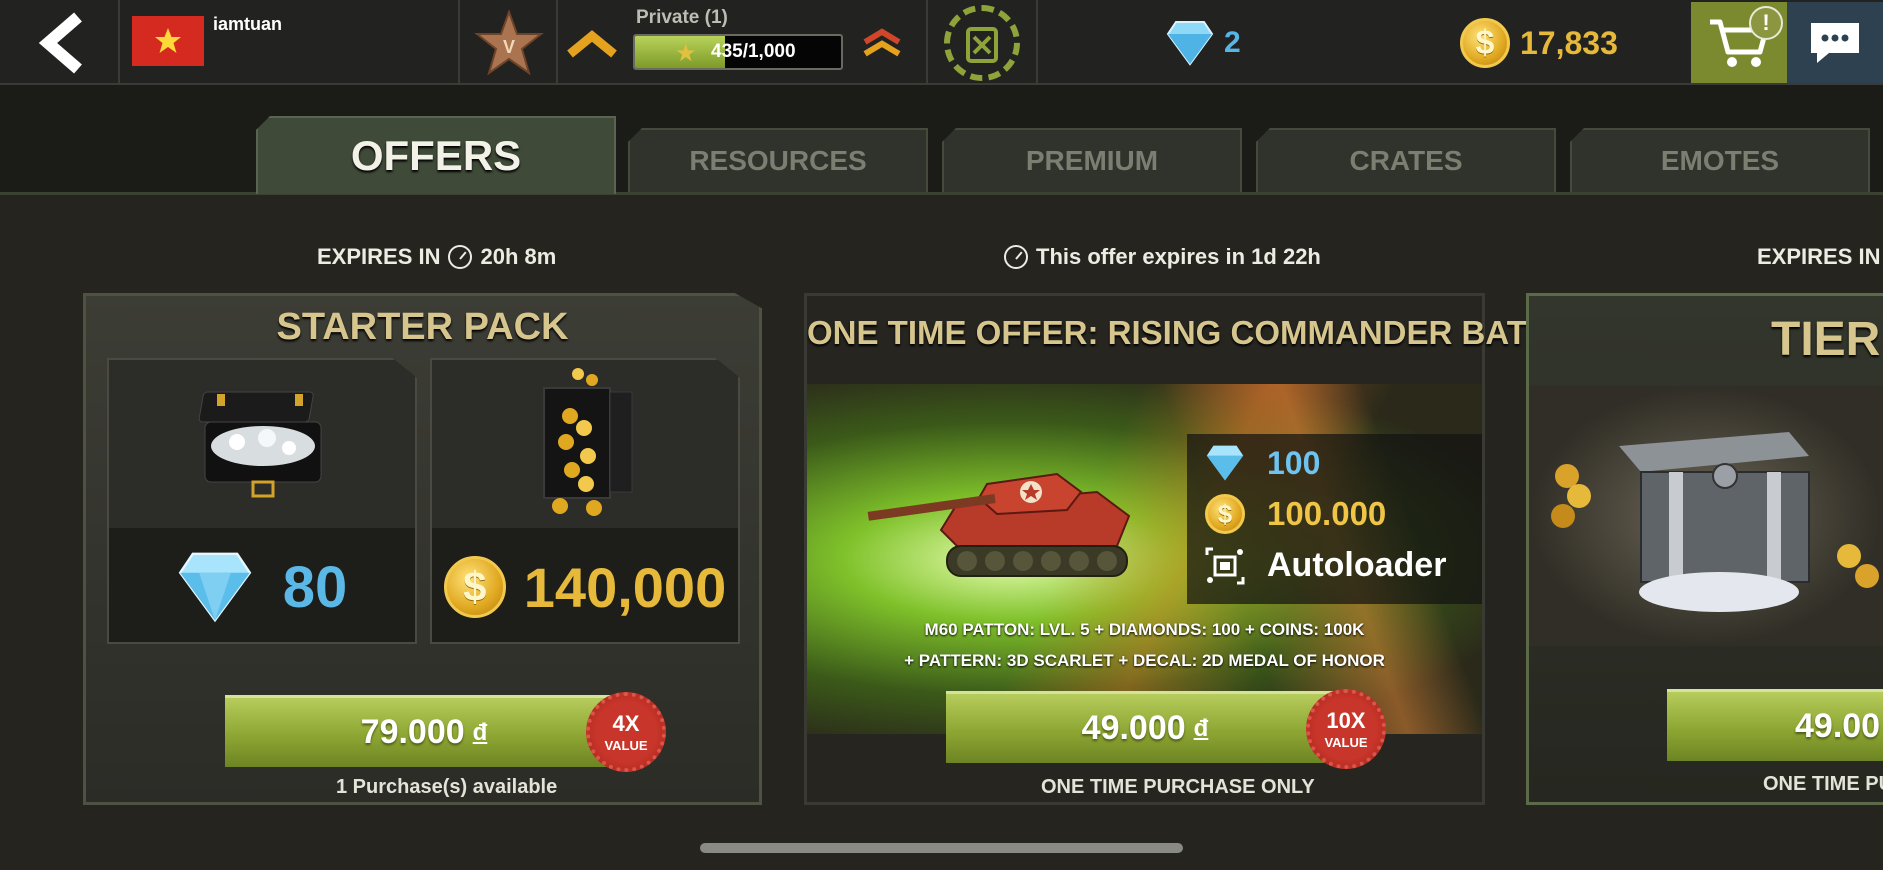  I want to click on coin-balance: $ 17,833, so click(1539, 43).